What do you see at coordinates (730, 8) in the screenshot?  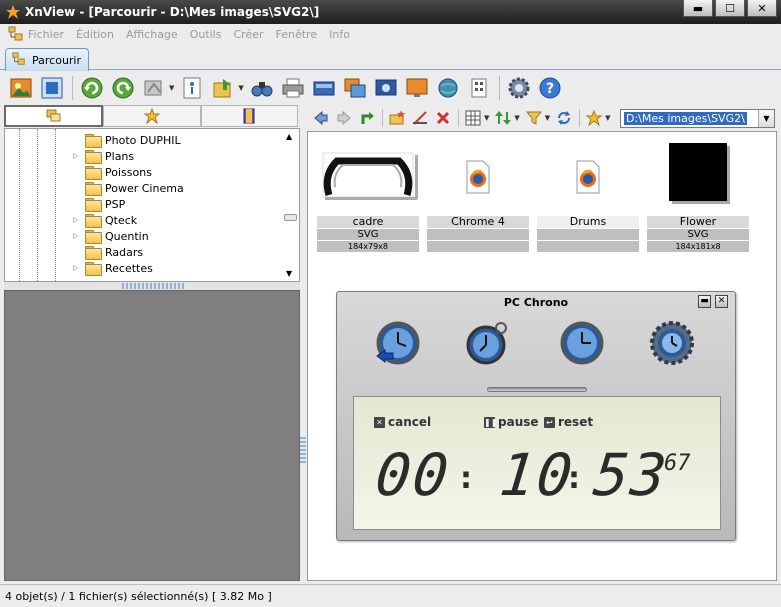 I see `maximize-button: ☐` at bounding box center [730, 8].